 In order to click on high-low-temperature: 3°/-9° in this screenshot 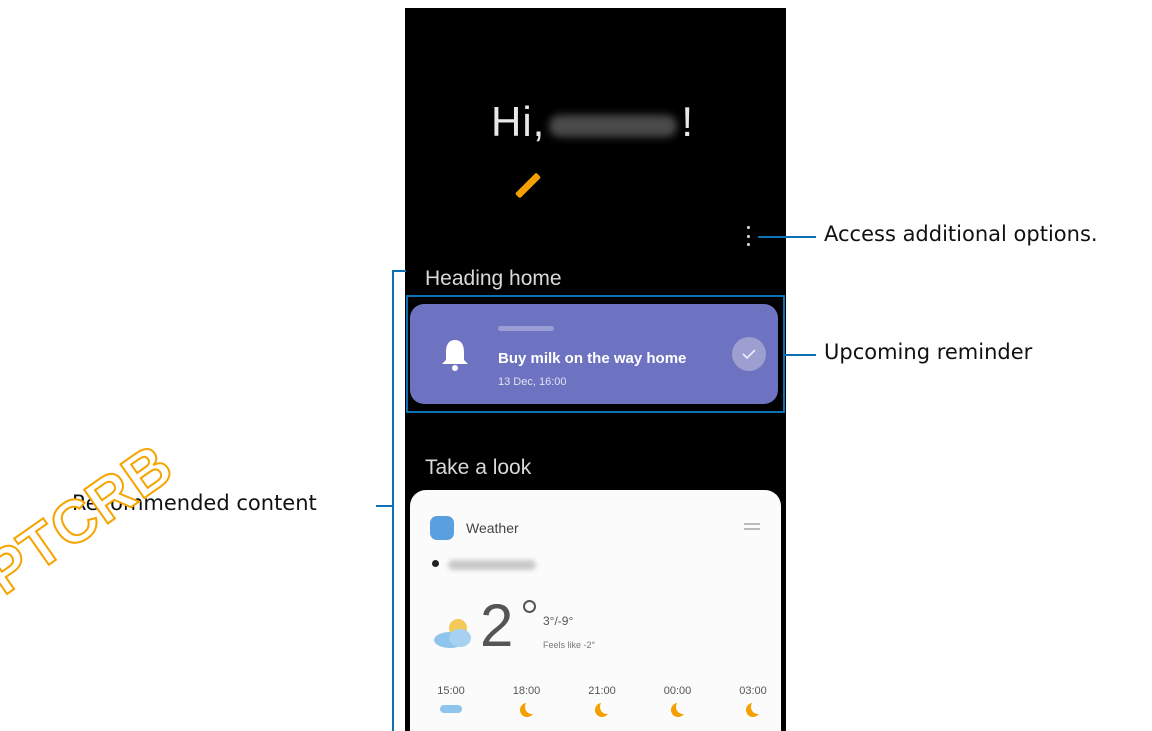, I will do `click(558, 621)`.